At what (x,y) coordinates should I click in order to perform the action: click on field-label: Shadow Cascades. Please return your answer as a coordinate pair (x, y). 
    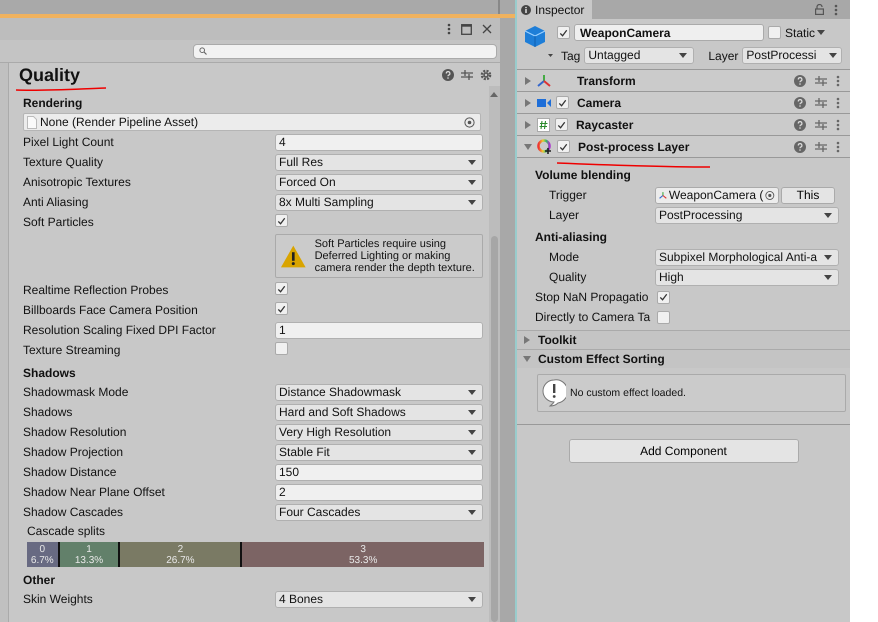
    Looking at the image, I should click on (73, 512).